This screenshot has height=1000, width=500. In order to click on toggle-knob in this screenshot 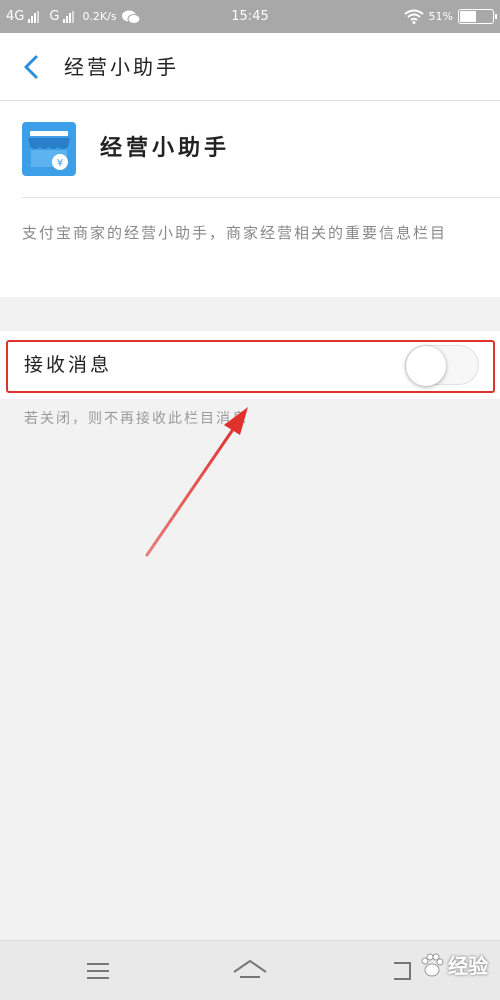, I will do `click(426, 366)`.